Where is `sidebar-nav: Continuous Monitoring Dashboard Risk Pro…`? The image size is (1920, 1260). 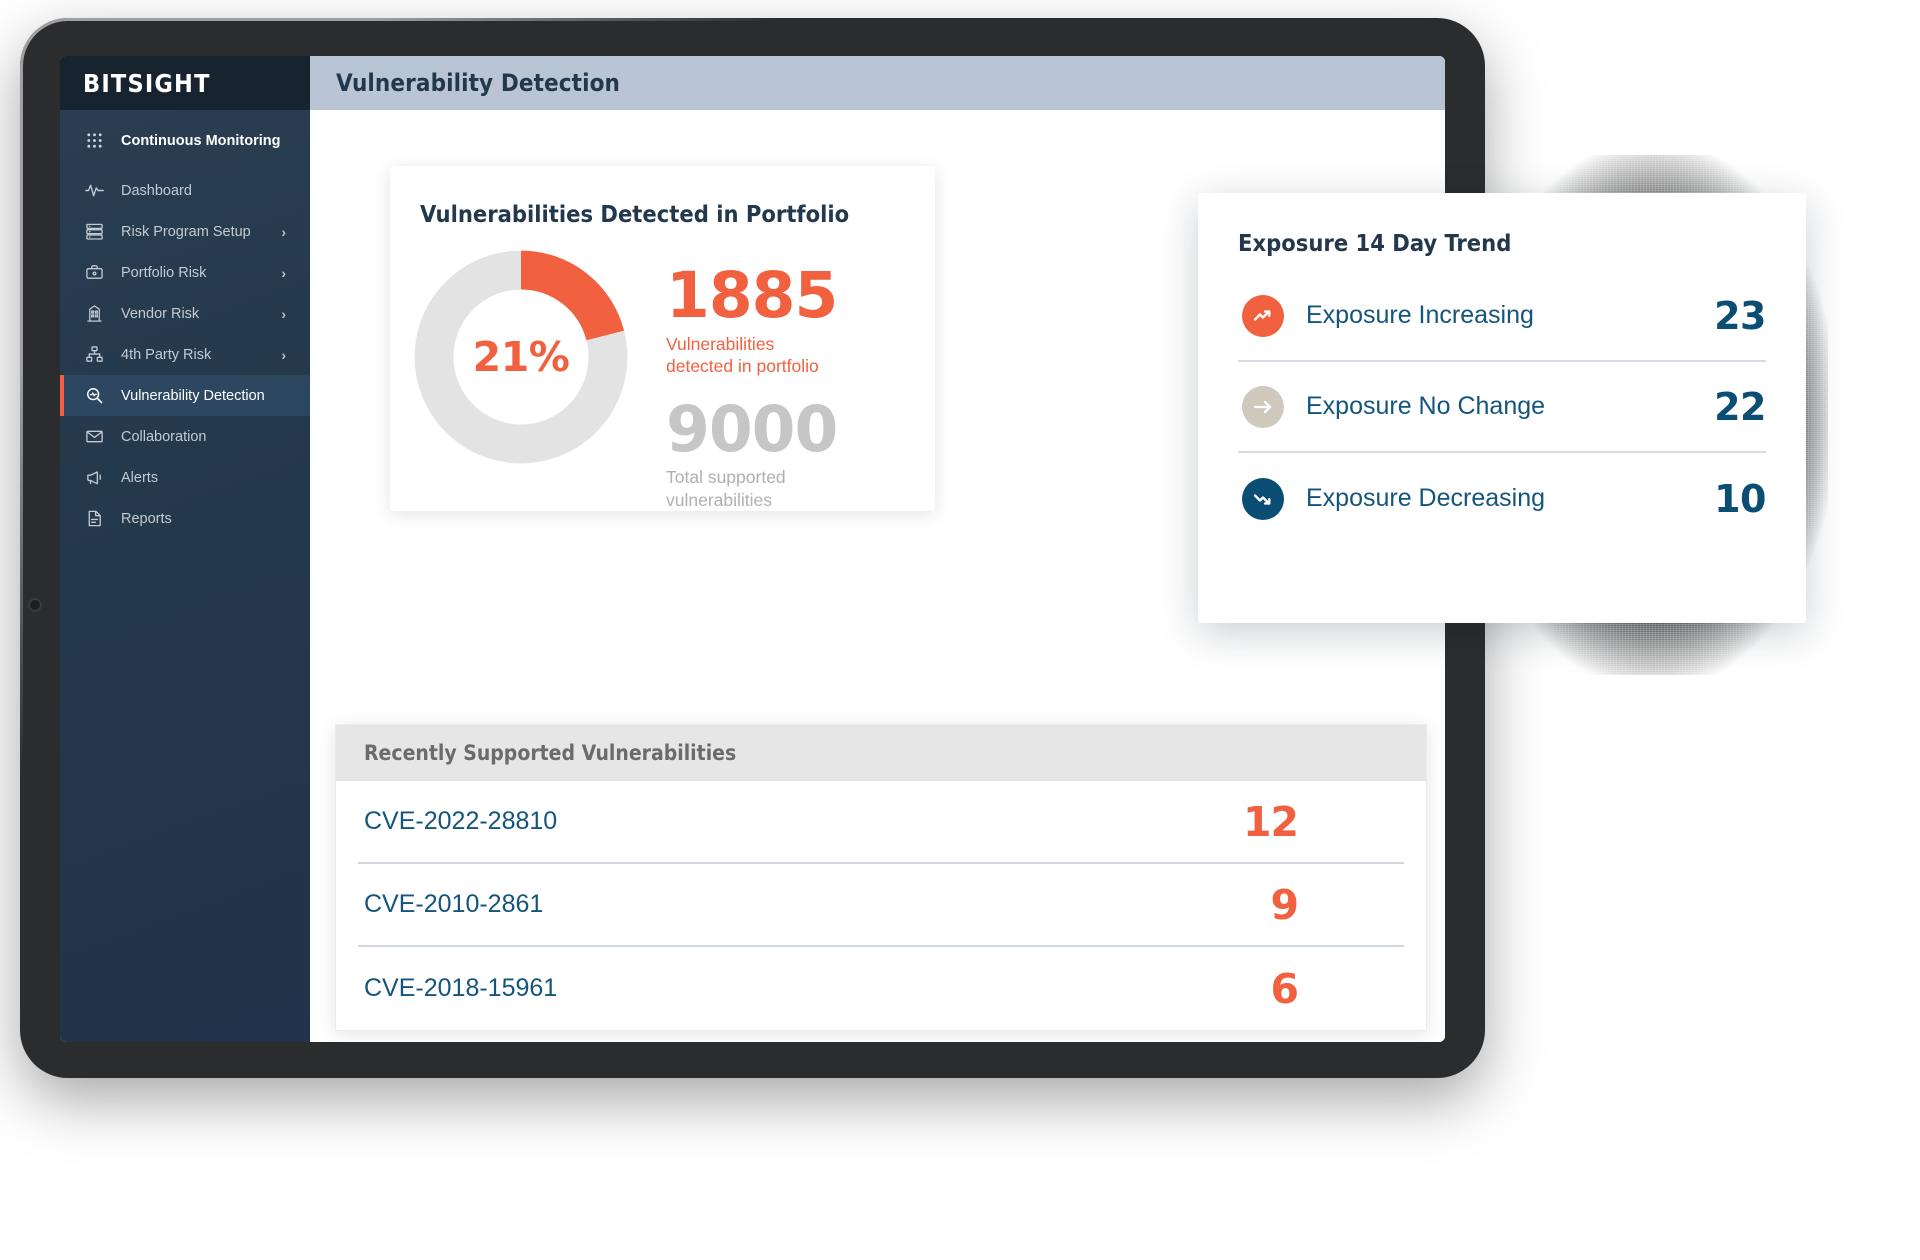
sidebar-nav: Continuous Monitoring Dashboard Risk Pro… is located at coordinates (185, 324).